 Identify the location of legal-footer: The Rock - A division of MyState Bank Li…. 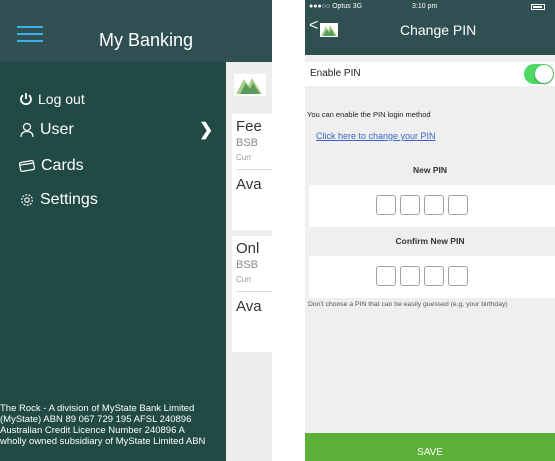
(113, 425).